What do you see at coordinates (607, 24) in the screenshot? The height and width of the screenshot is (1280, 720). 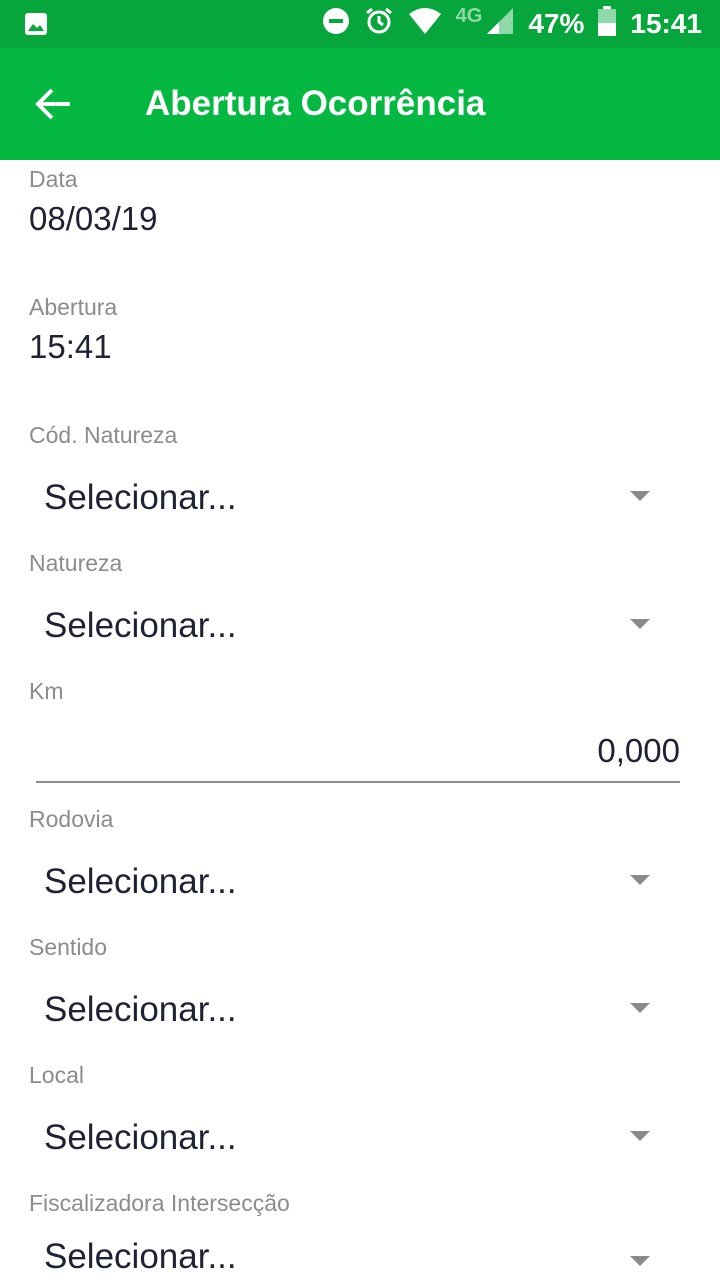 I see `battery-icon` at bounding box center [607, 24].